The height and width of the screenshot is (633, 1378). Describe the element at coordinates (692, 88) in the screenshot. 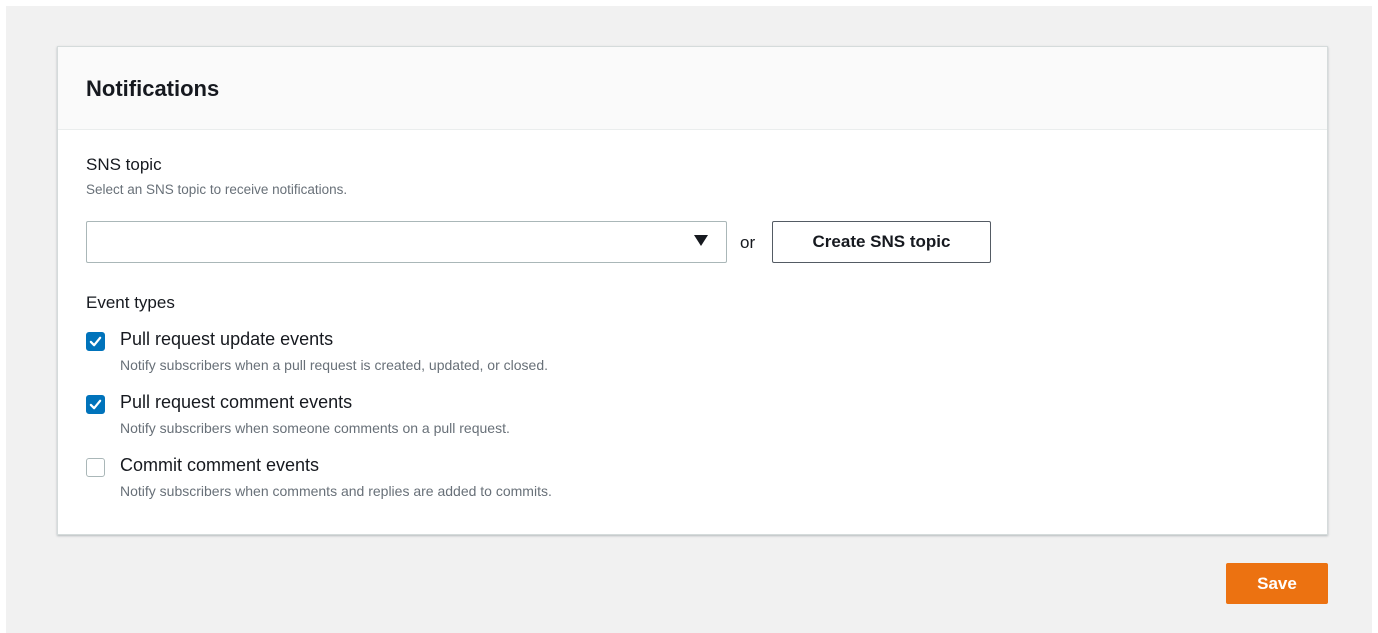

I see `panel-header: Notifications` at that location.